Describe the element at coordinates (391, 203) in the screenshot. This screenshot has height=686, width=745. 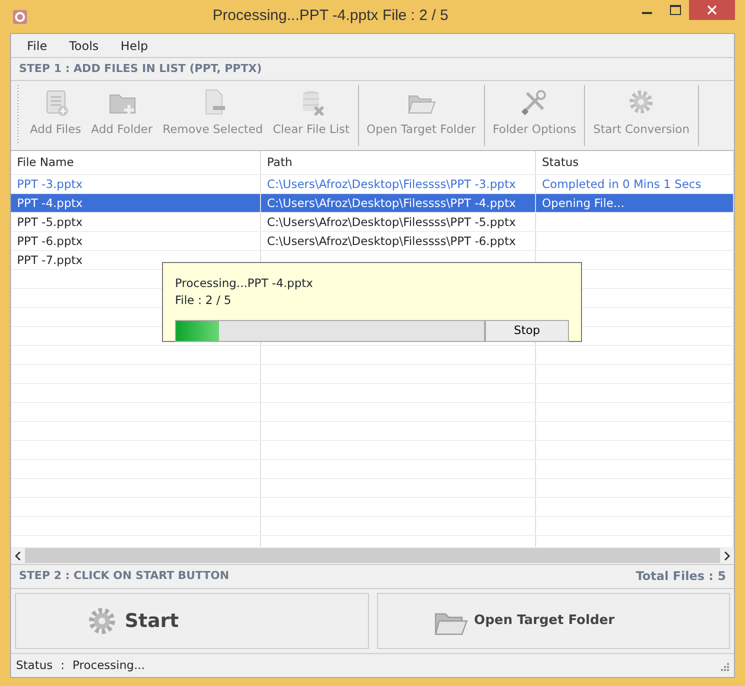
I see `file-path: C:\Users\Afroz\Desktop\Filessss\PPT -4.pptx` at that location.